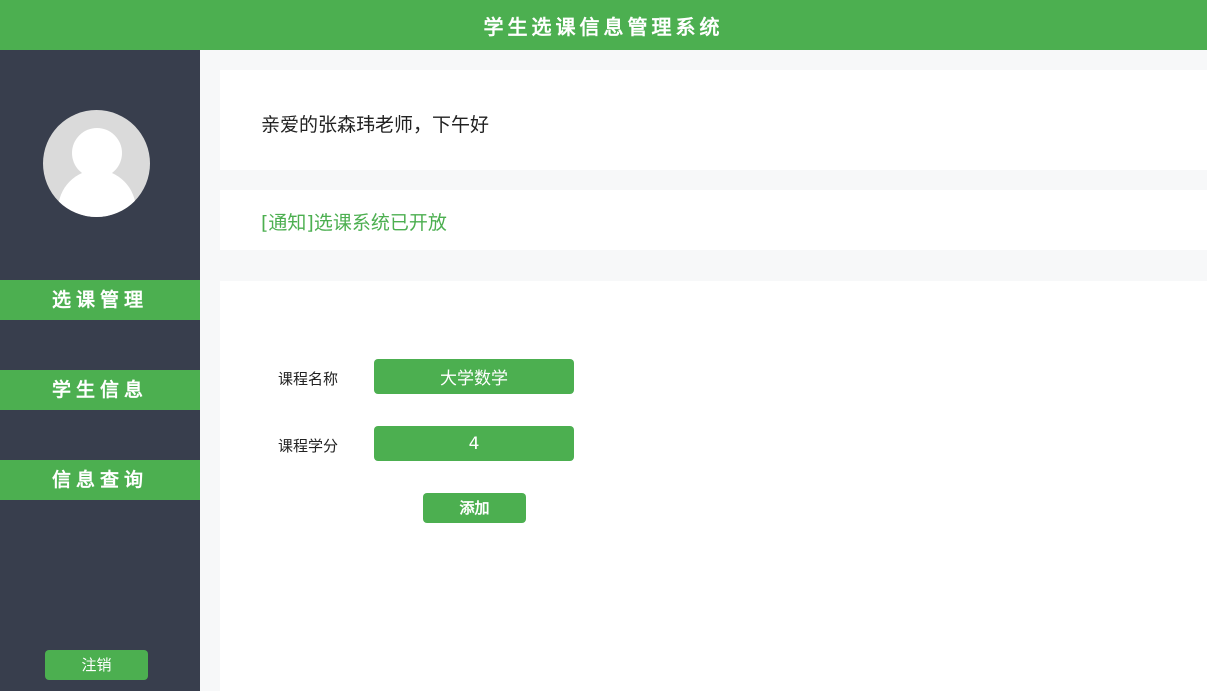 Image resolution: width=1207 pixels, height=691 pixels. Describe the element at coordinates (375, 125) in the screenshot. I see `greeting-text: 亲爱的张森玮老师，下午好` at that location.